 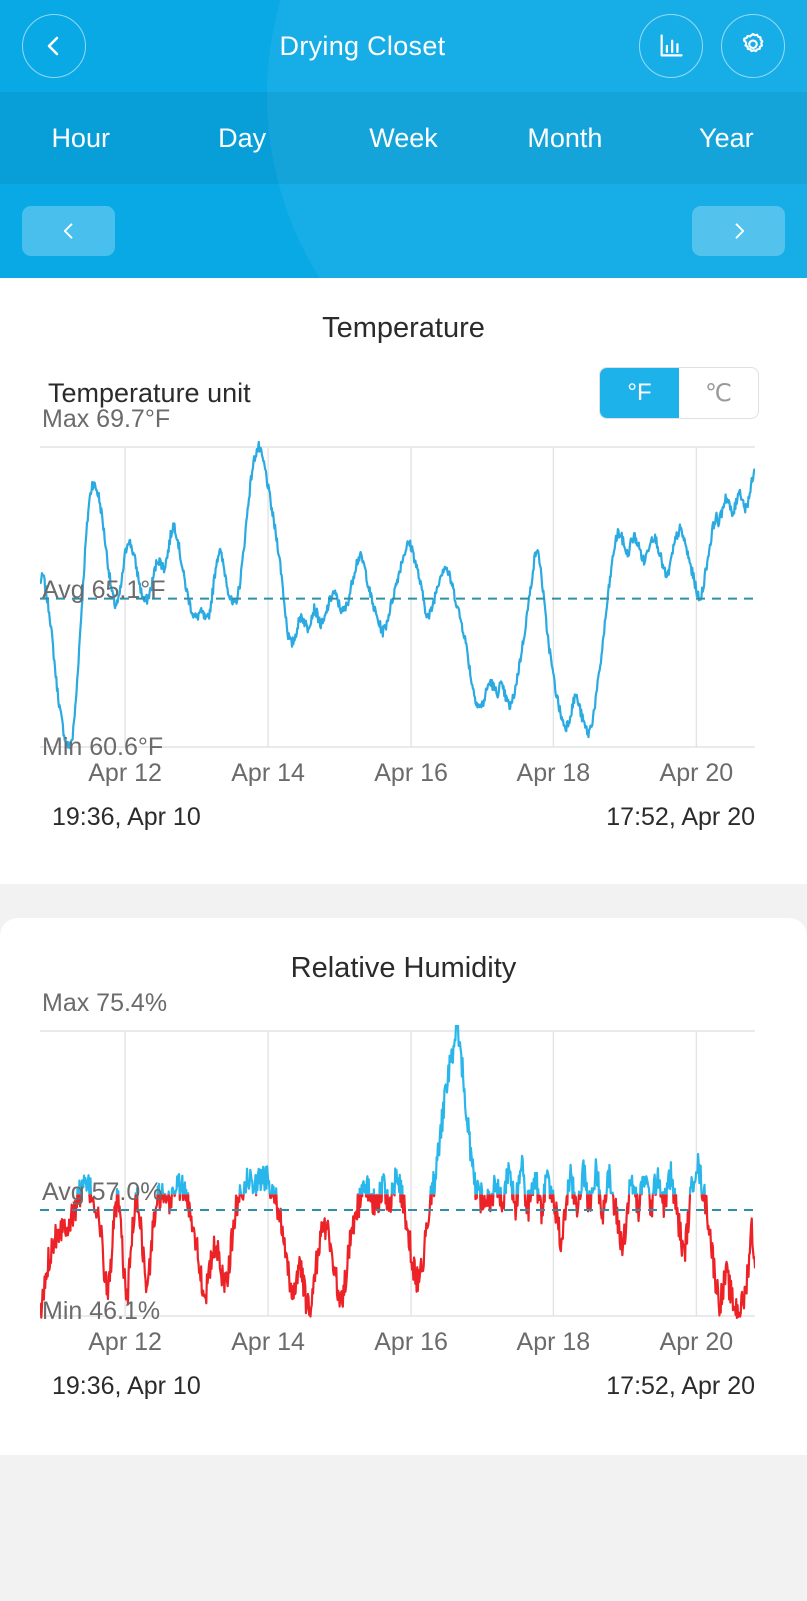 I want to click on previous-period-button, so click(x=68, y=231).